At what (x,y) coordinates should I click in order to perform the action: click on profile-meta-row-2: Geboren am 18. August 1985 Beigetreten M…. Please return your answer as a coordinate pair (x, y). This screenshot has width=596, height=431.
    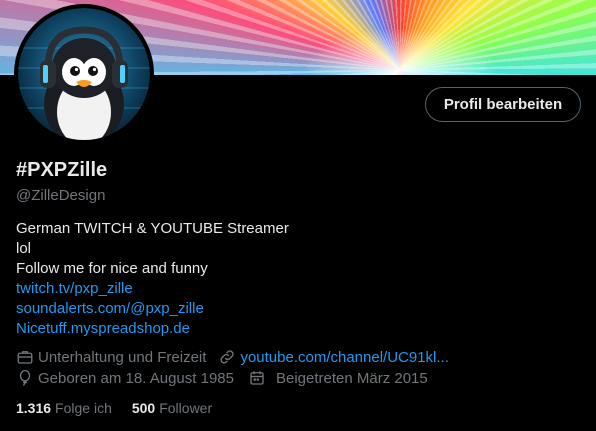
    Looking at the image, I should click on (222, 378).